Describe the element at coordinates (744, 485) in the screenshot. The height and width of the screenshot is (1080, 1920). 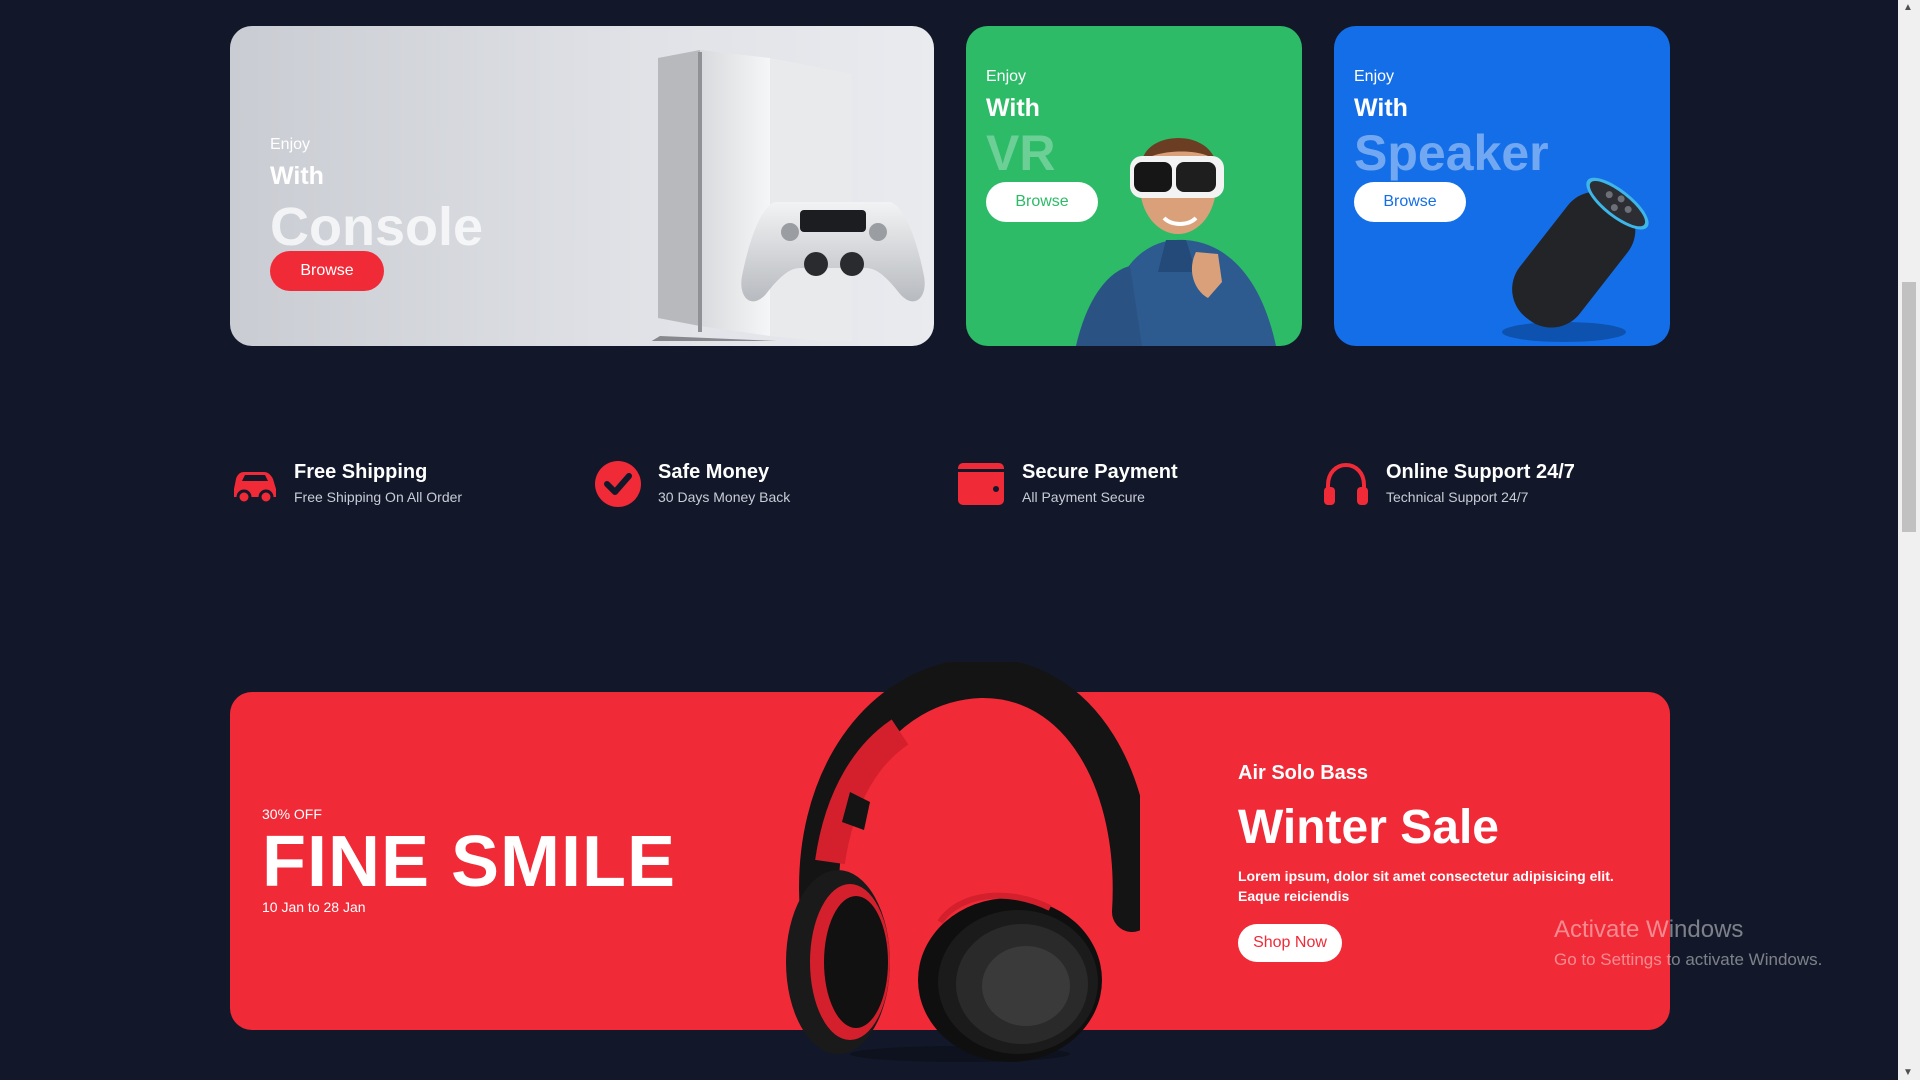
I see `feature-safe-money: Safe Money 30 Days Money Back` at that location.